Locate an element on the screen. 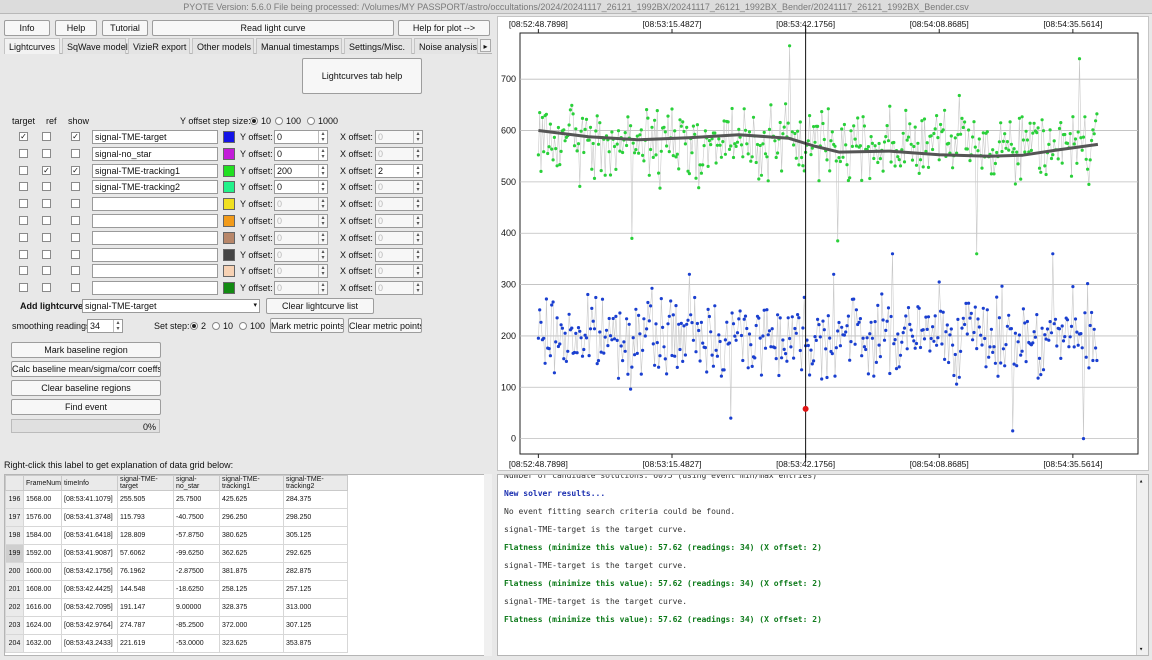  row-number: 204 is located at coordinates (14, 643).